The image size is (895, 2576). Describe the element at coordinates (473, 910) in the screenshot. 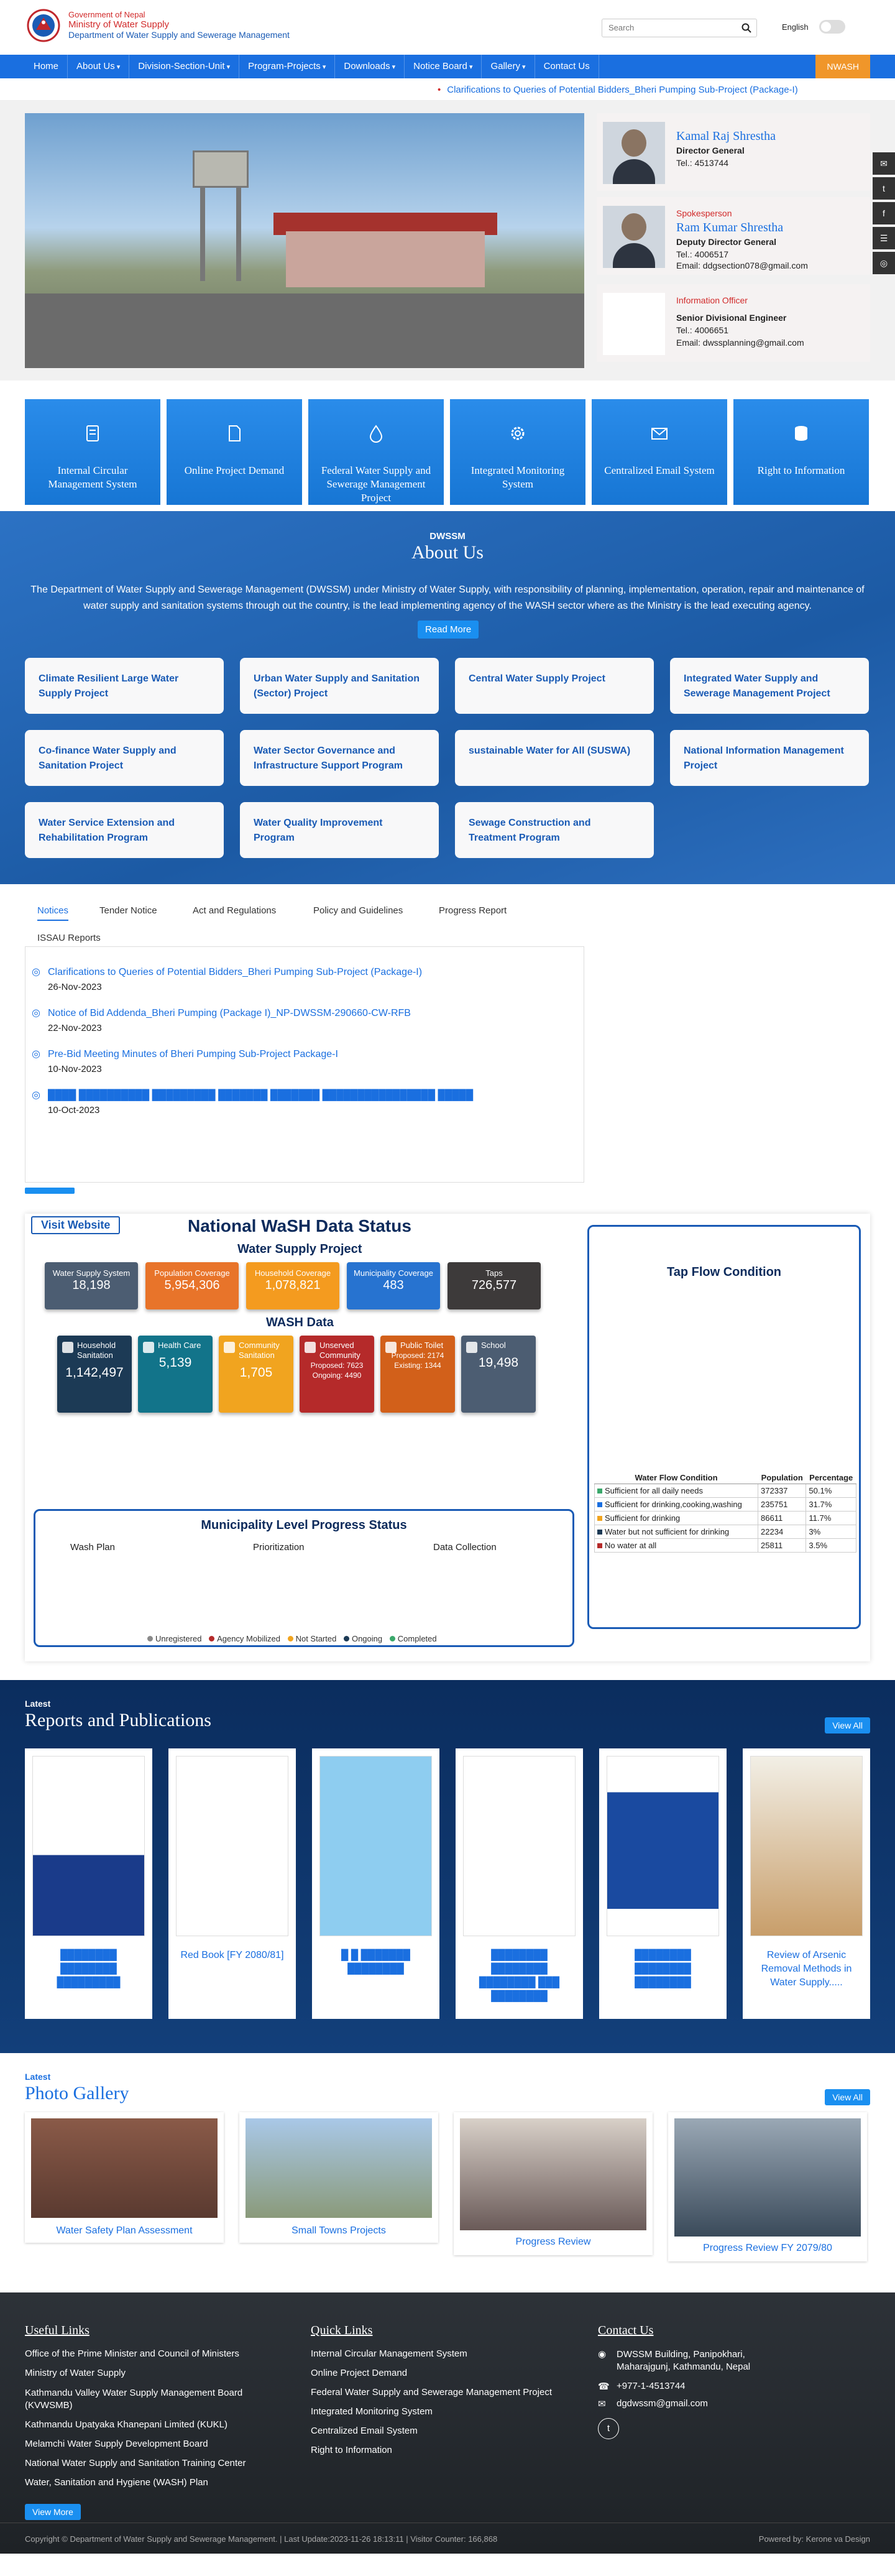

I see `tab-progress-report: Progress Report` at that location.